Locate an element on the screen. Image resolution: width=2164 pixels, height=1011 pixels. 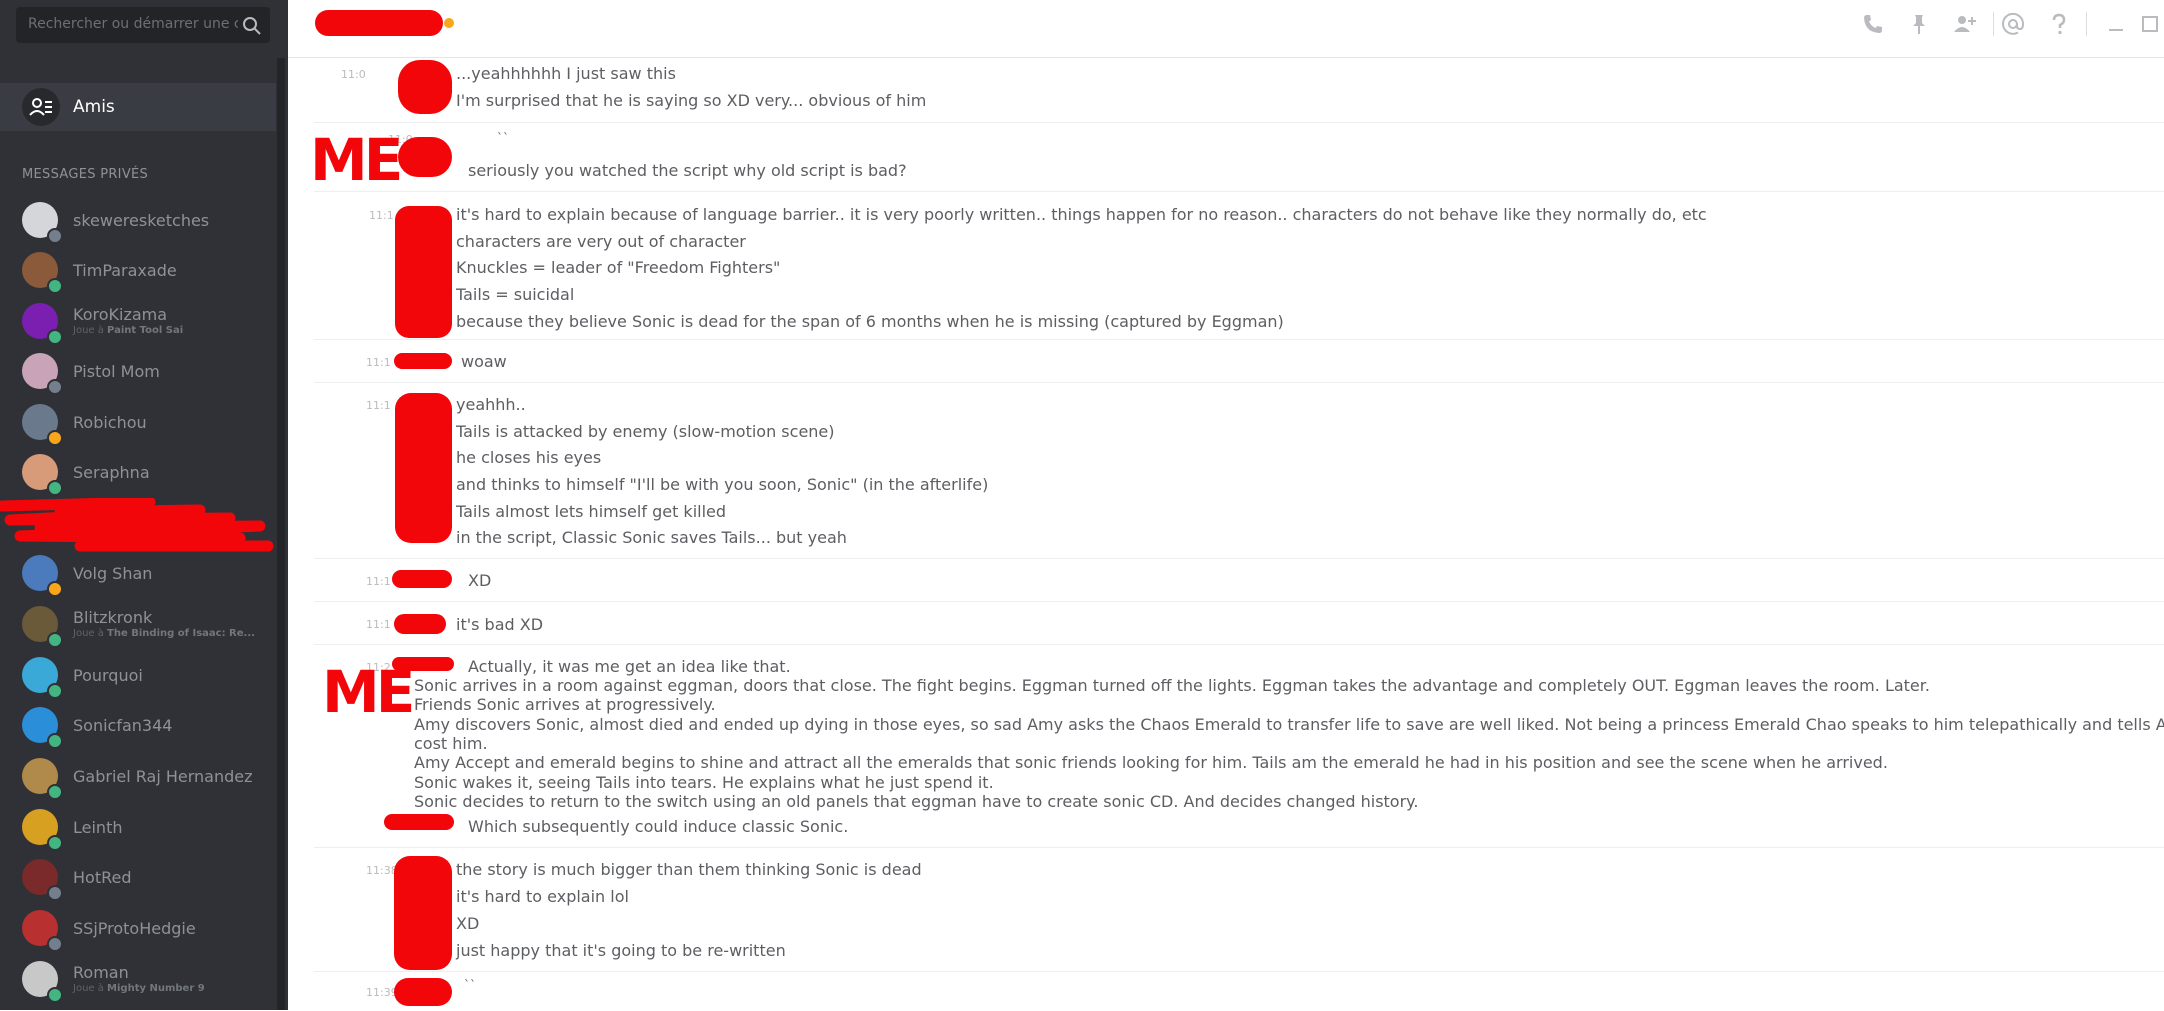
message-timestamp: 11:38 is located at coordinates (382, 870).